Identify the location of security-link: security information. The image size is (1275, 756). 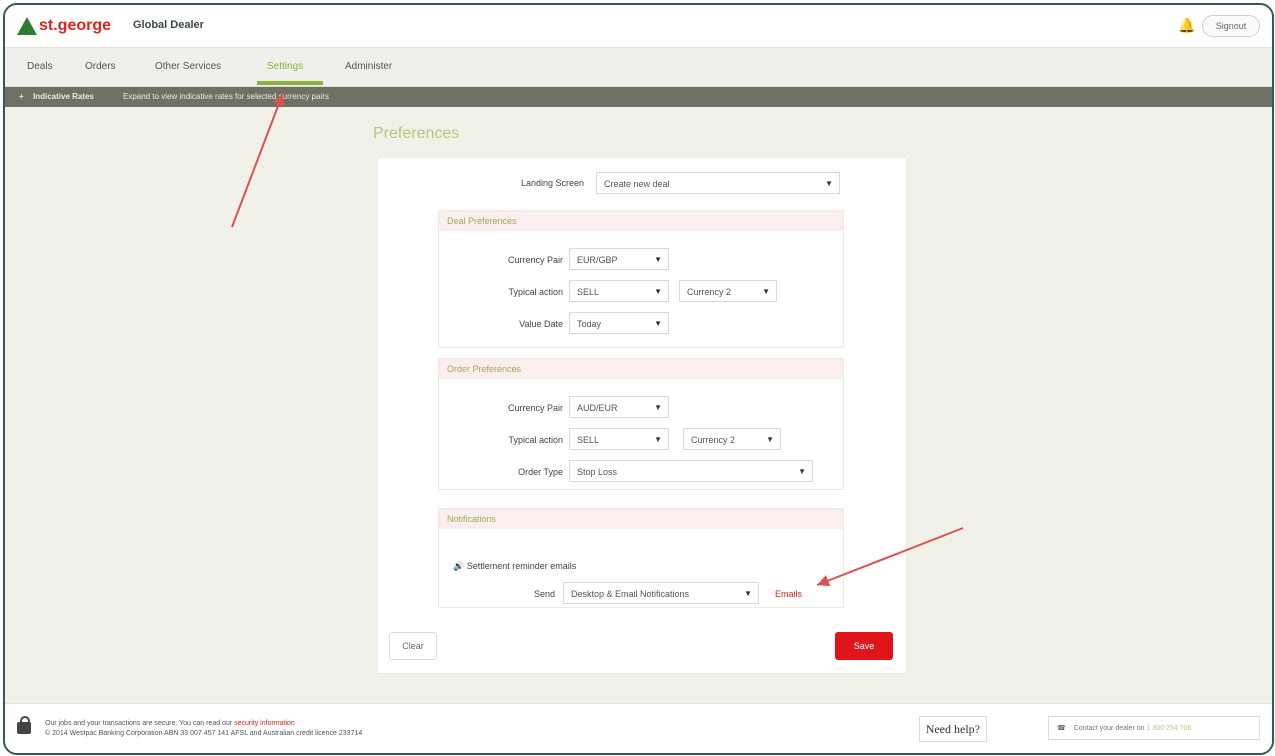
(264, 723).